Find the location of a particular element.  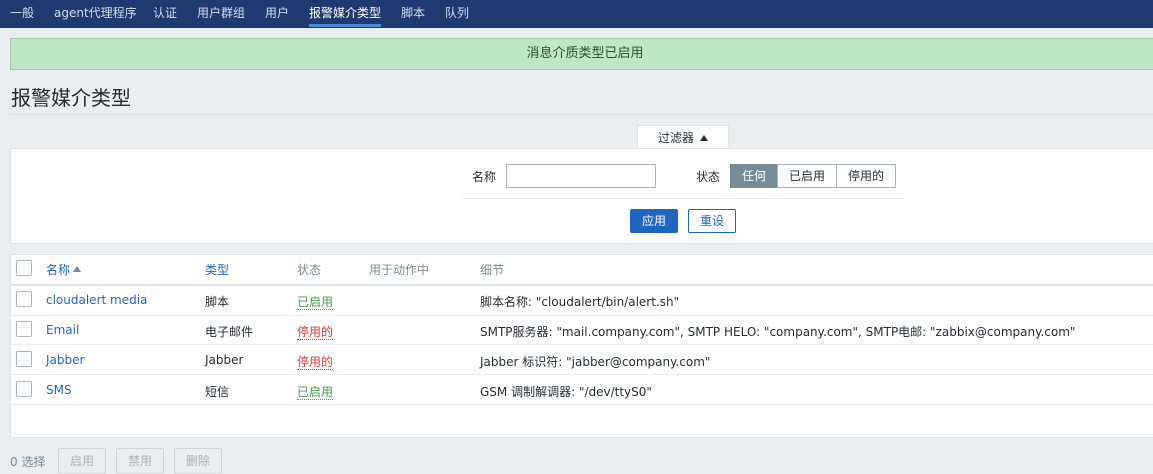

media-type-name-link: Email is located at coordinates (62, 330).